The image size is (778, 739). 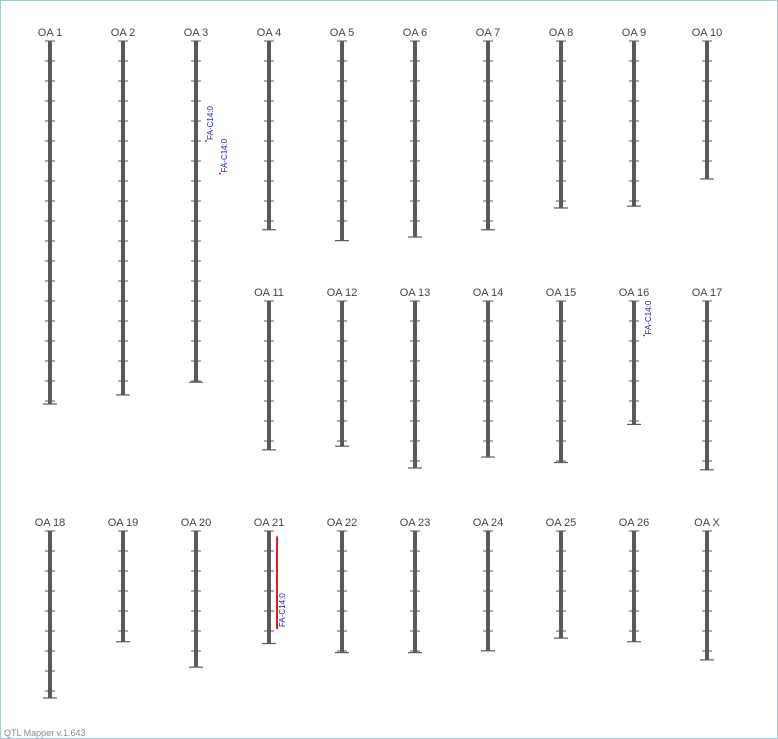 I want to click on chromosome-label: OA 20, so click(x=196, y=523).